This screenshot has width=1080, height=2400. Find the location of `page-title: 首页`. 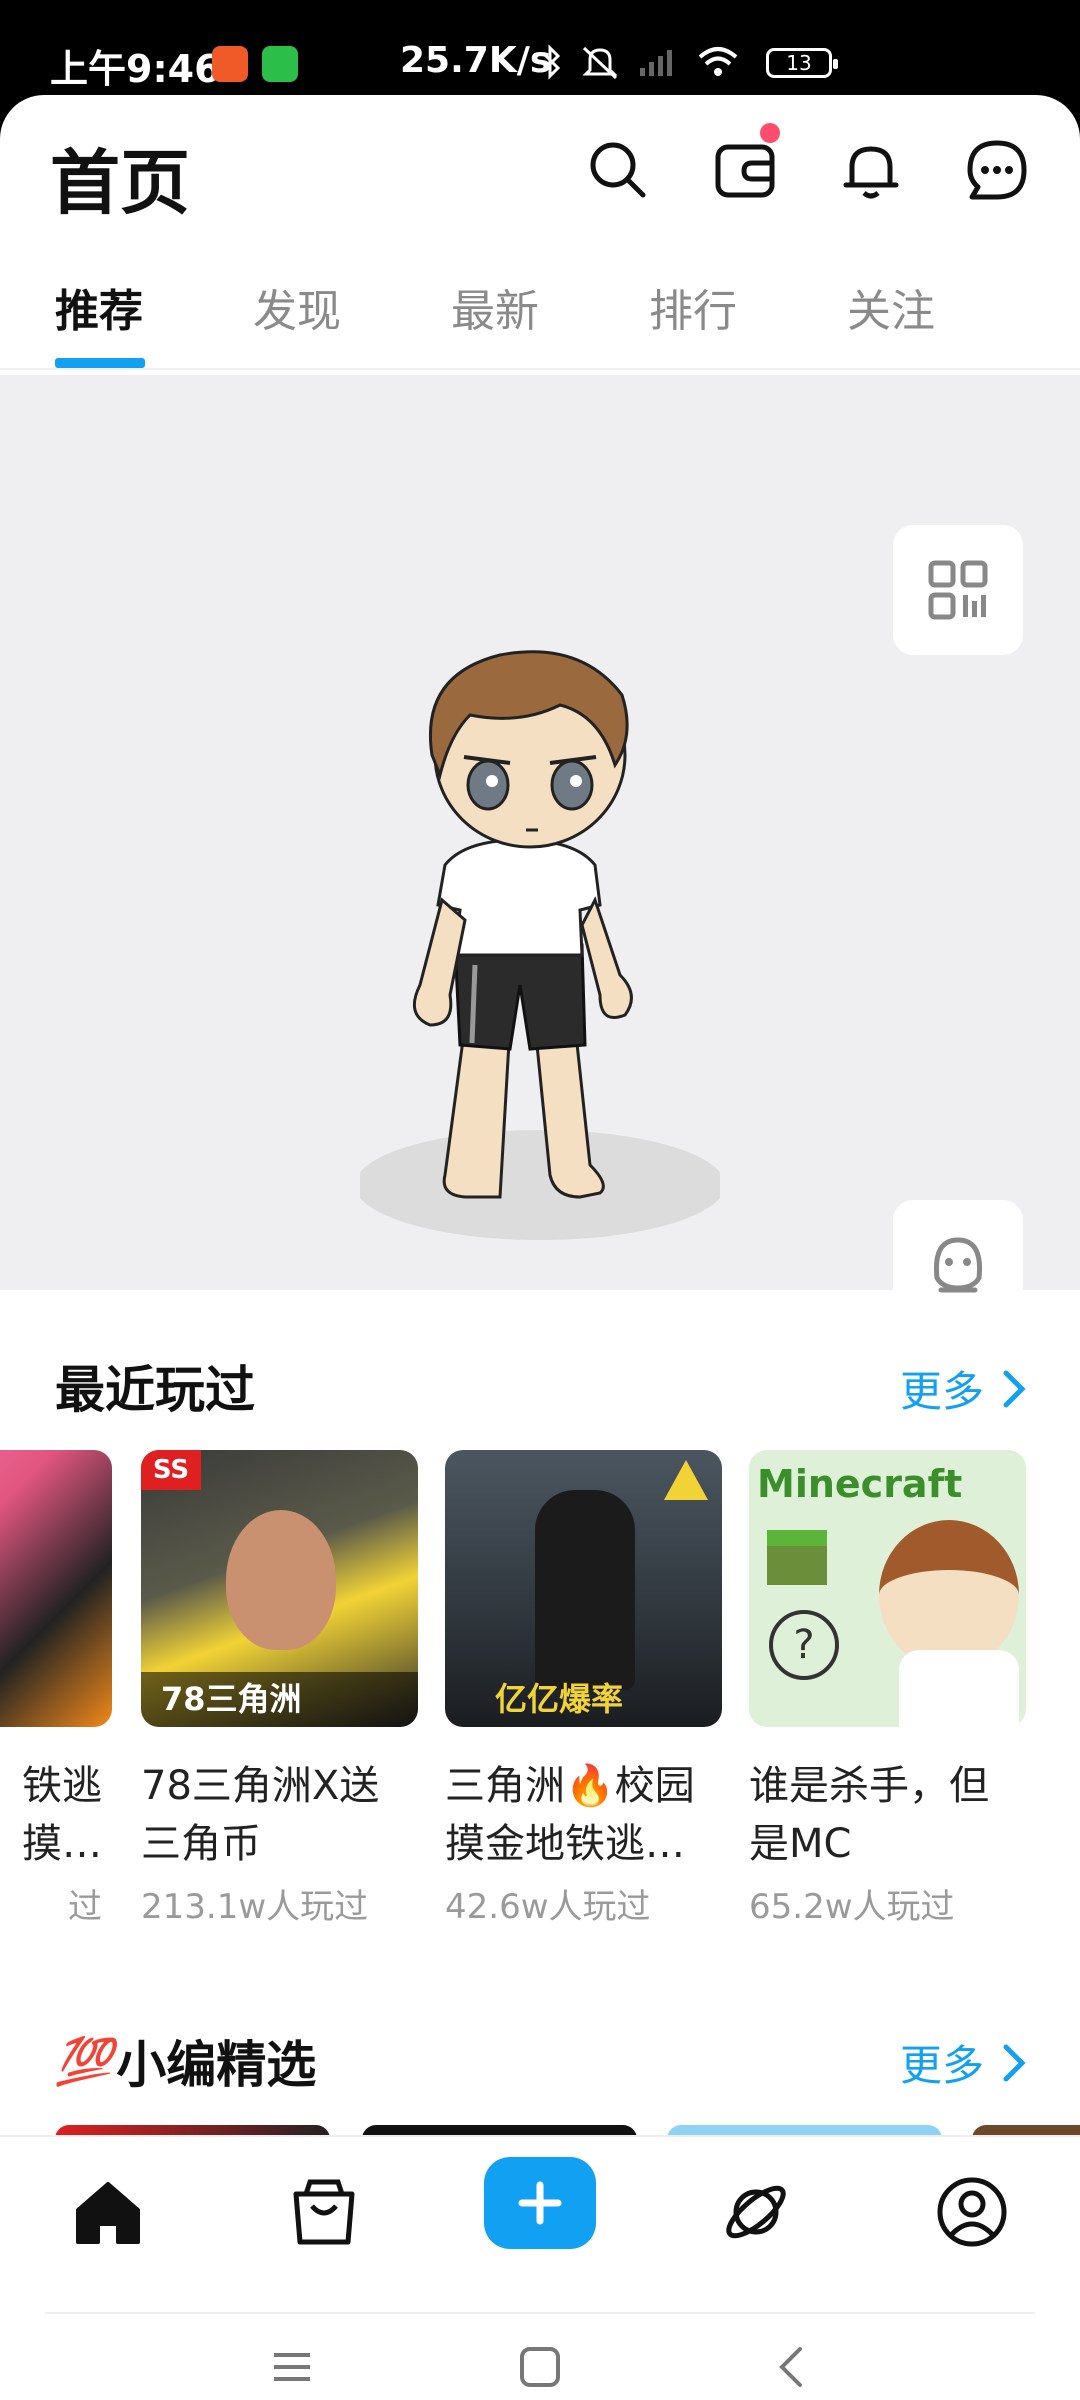

page-title: 首页 is located at coordinates (120, 183).